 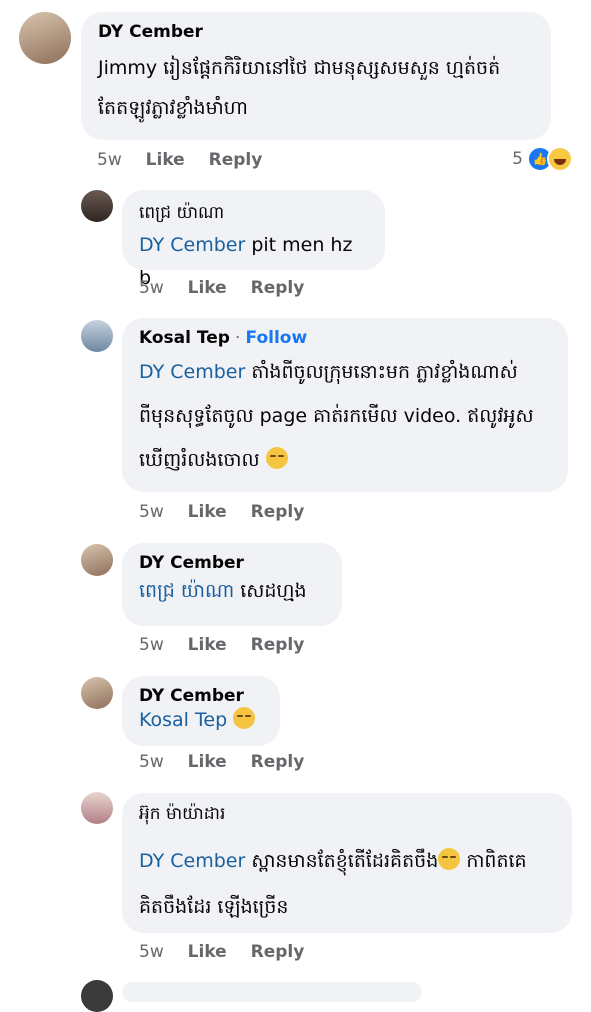 I want to click on pensive-emoji-icon, so click(x=276, y=458).